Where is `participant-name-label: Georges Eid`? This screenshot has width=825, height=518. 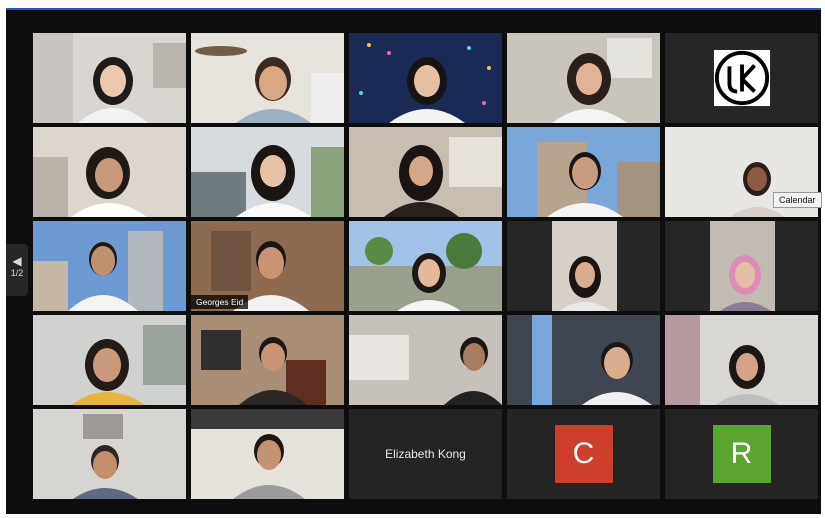
participant-name-label: Georges Eid is located at coordinates (220, 302).